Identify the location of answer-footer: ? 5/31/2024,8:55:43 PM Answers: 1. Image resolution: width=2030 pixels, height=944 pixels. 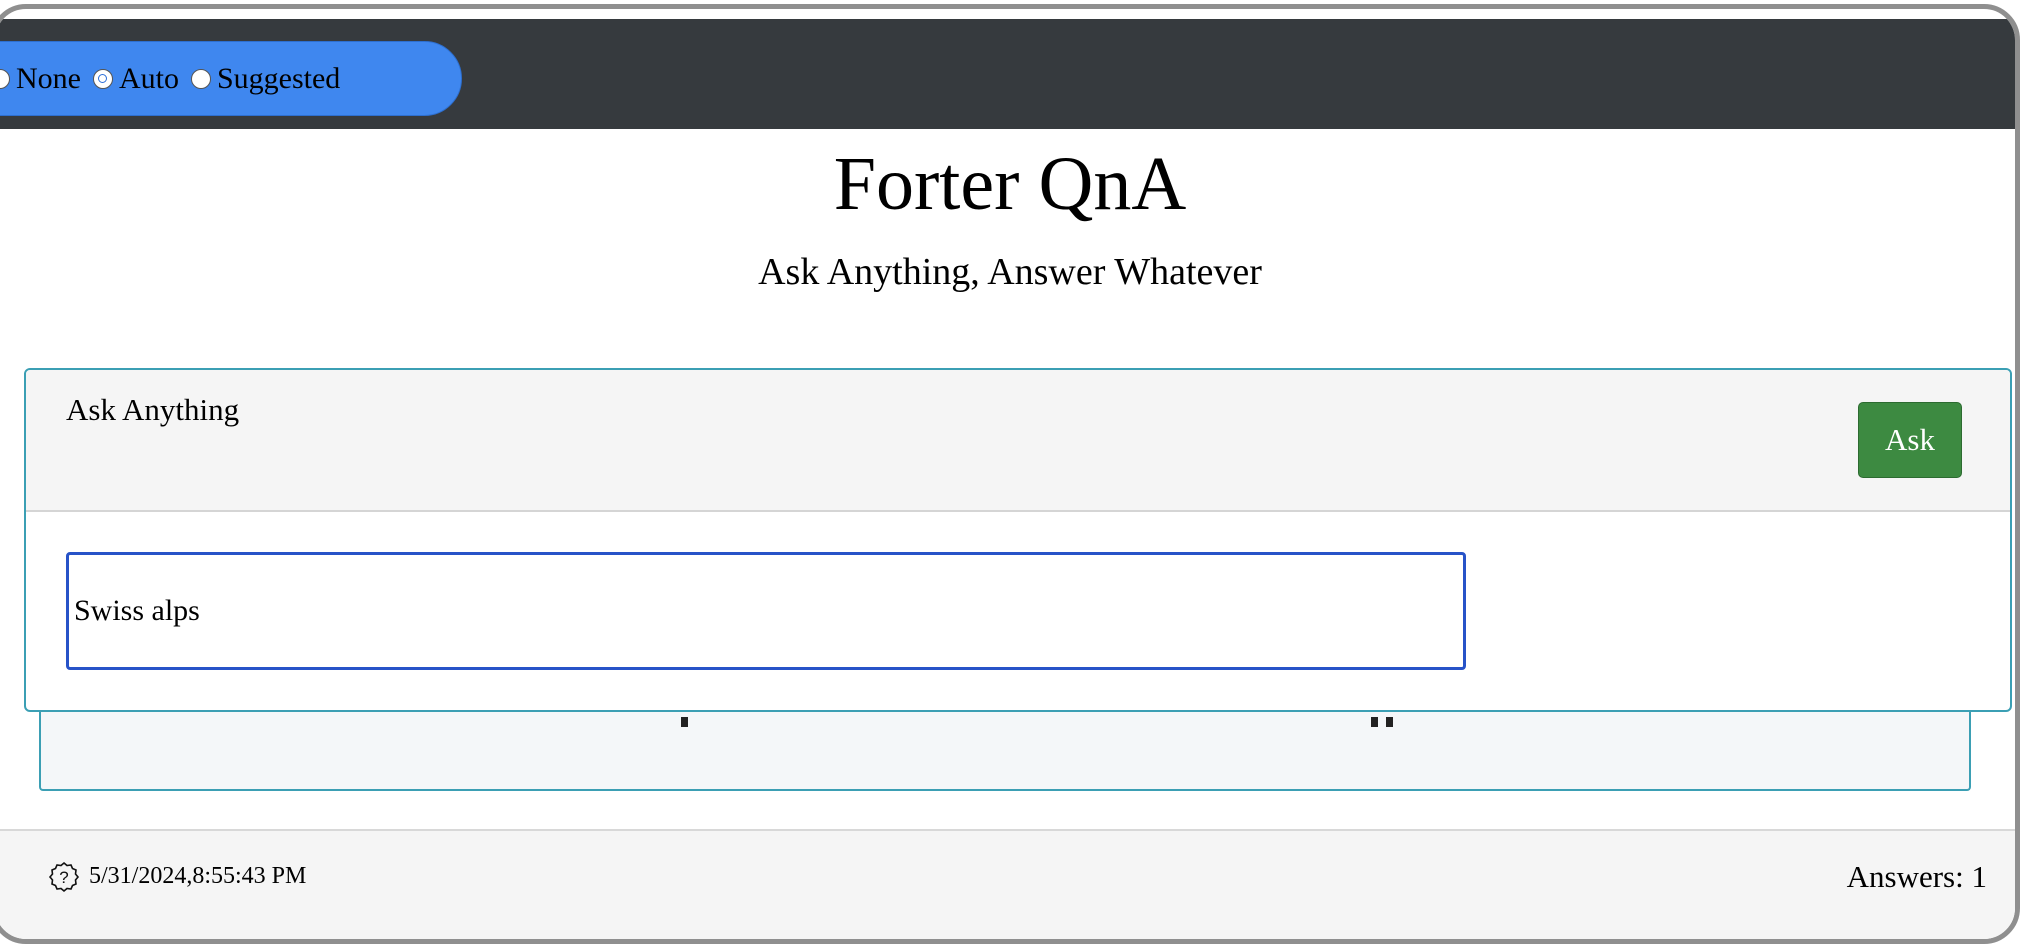
(1007, 884).